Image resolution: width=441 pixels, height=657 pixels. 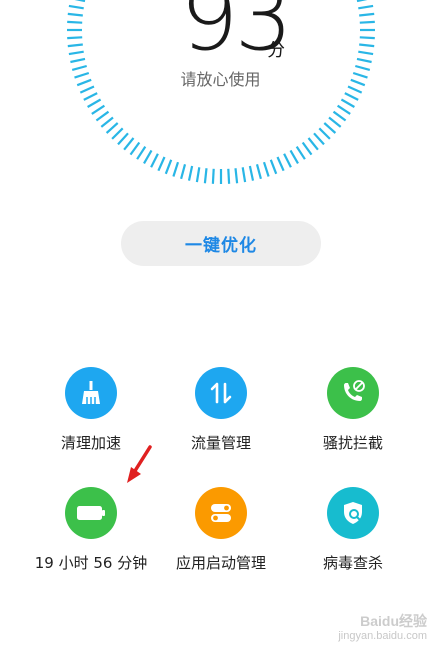 I want to click on tool-cleanup: 清理加速, so click(x=91, y=410).